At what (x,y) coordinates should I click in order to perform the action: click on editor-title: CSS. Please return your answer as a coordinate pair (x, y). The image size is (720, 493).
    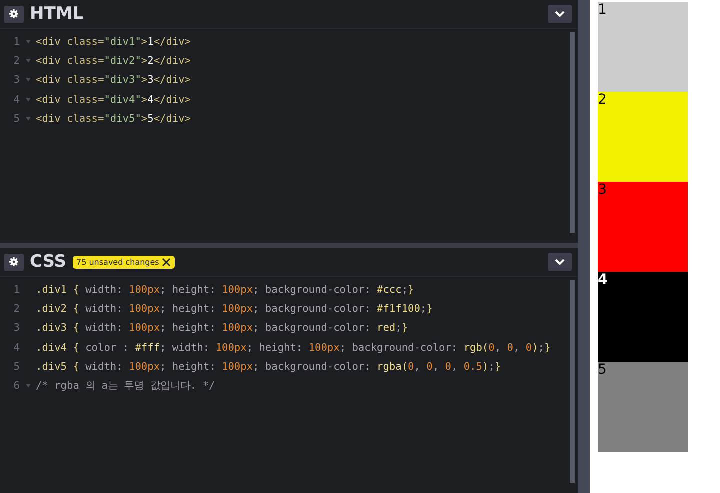
    Looking at the image, I should click on (48, 262).